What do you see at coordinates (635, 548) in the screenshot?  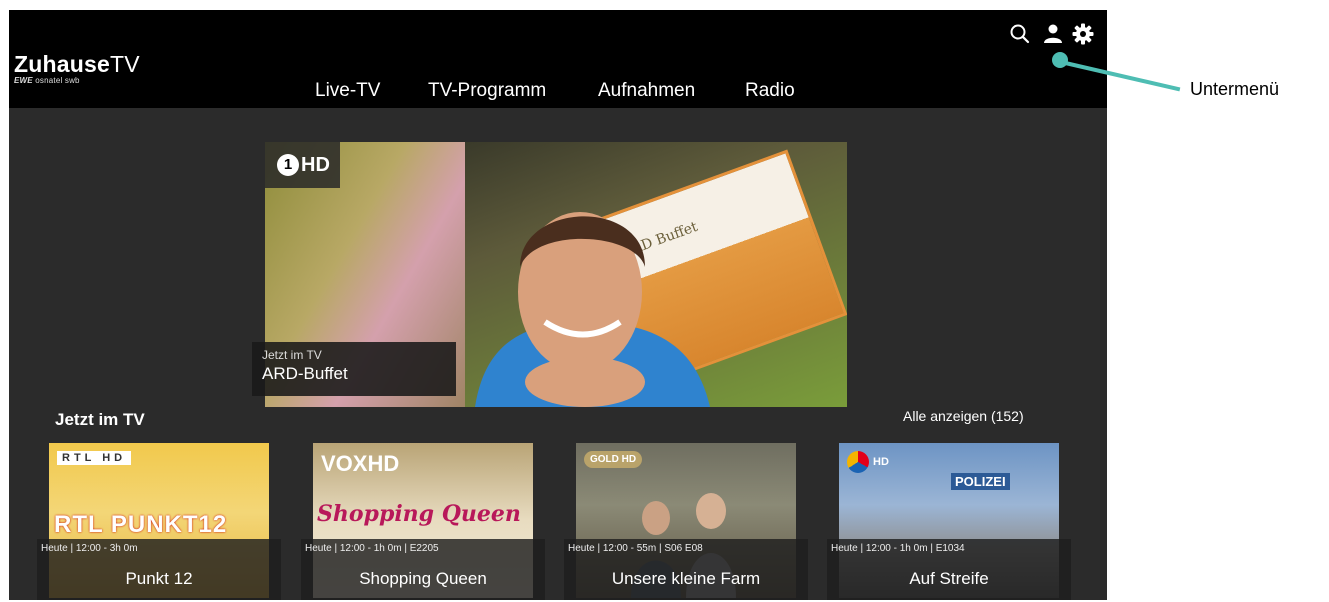 I see `card-time: Heute | 12:00 - 55m | S06 E08` at bounding box center [635, 548].